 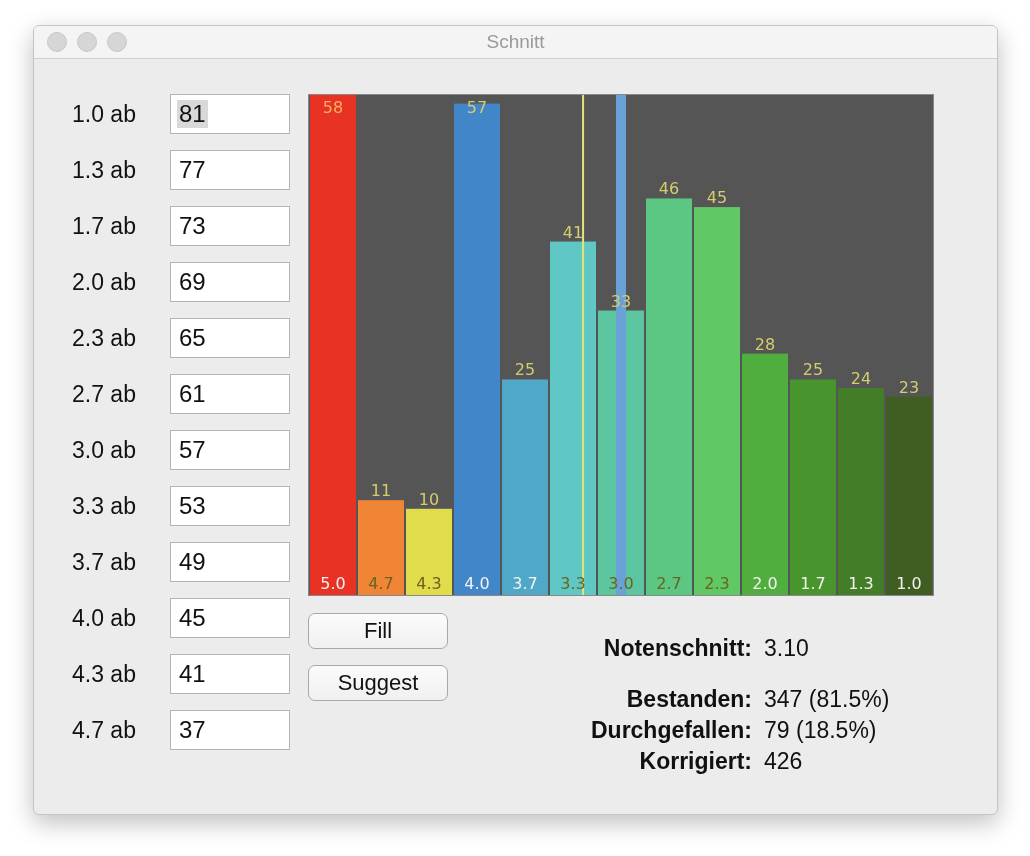 I want to click on zoom-icon, so click(x=117, y=42).